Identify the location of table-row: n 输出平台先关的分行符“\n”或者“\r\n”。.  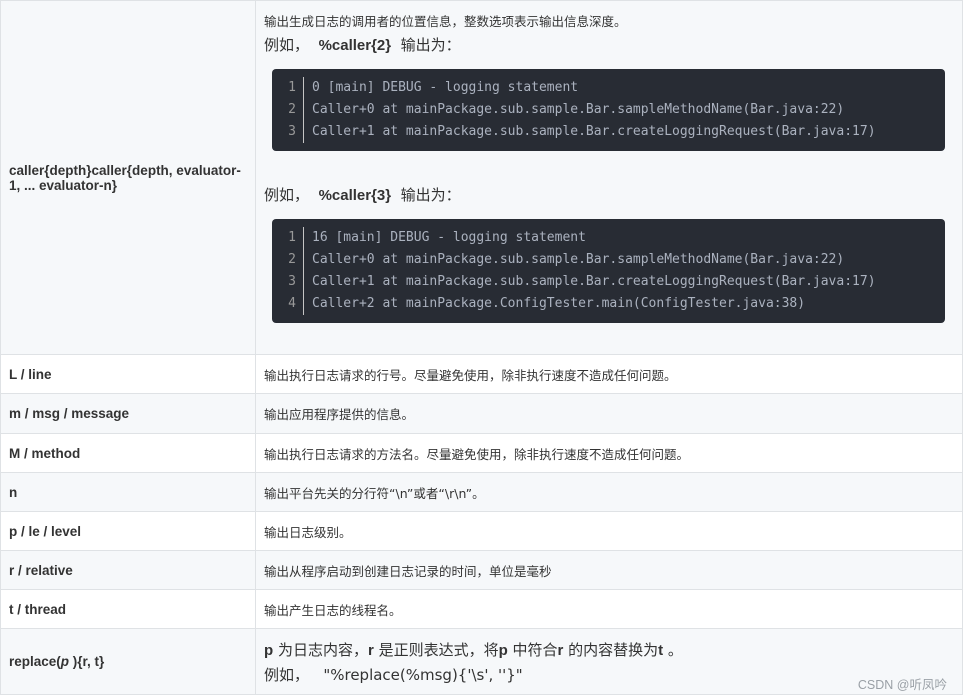
(481, 492).